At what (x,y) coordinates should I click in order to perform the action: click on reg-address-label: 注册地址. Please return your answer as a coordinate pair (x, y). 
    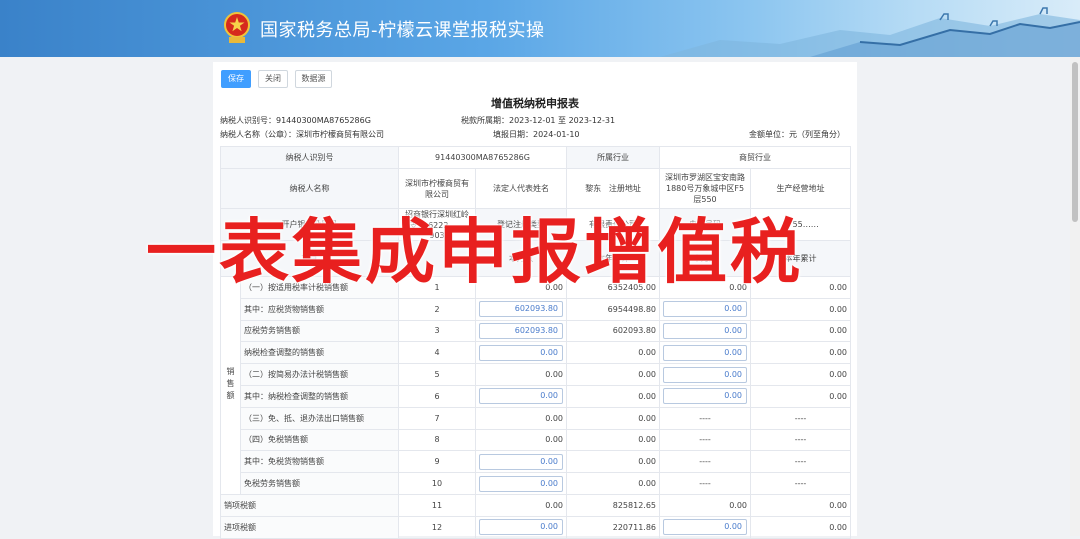
    Looking at the image, I should click on (624, 188).